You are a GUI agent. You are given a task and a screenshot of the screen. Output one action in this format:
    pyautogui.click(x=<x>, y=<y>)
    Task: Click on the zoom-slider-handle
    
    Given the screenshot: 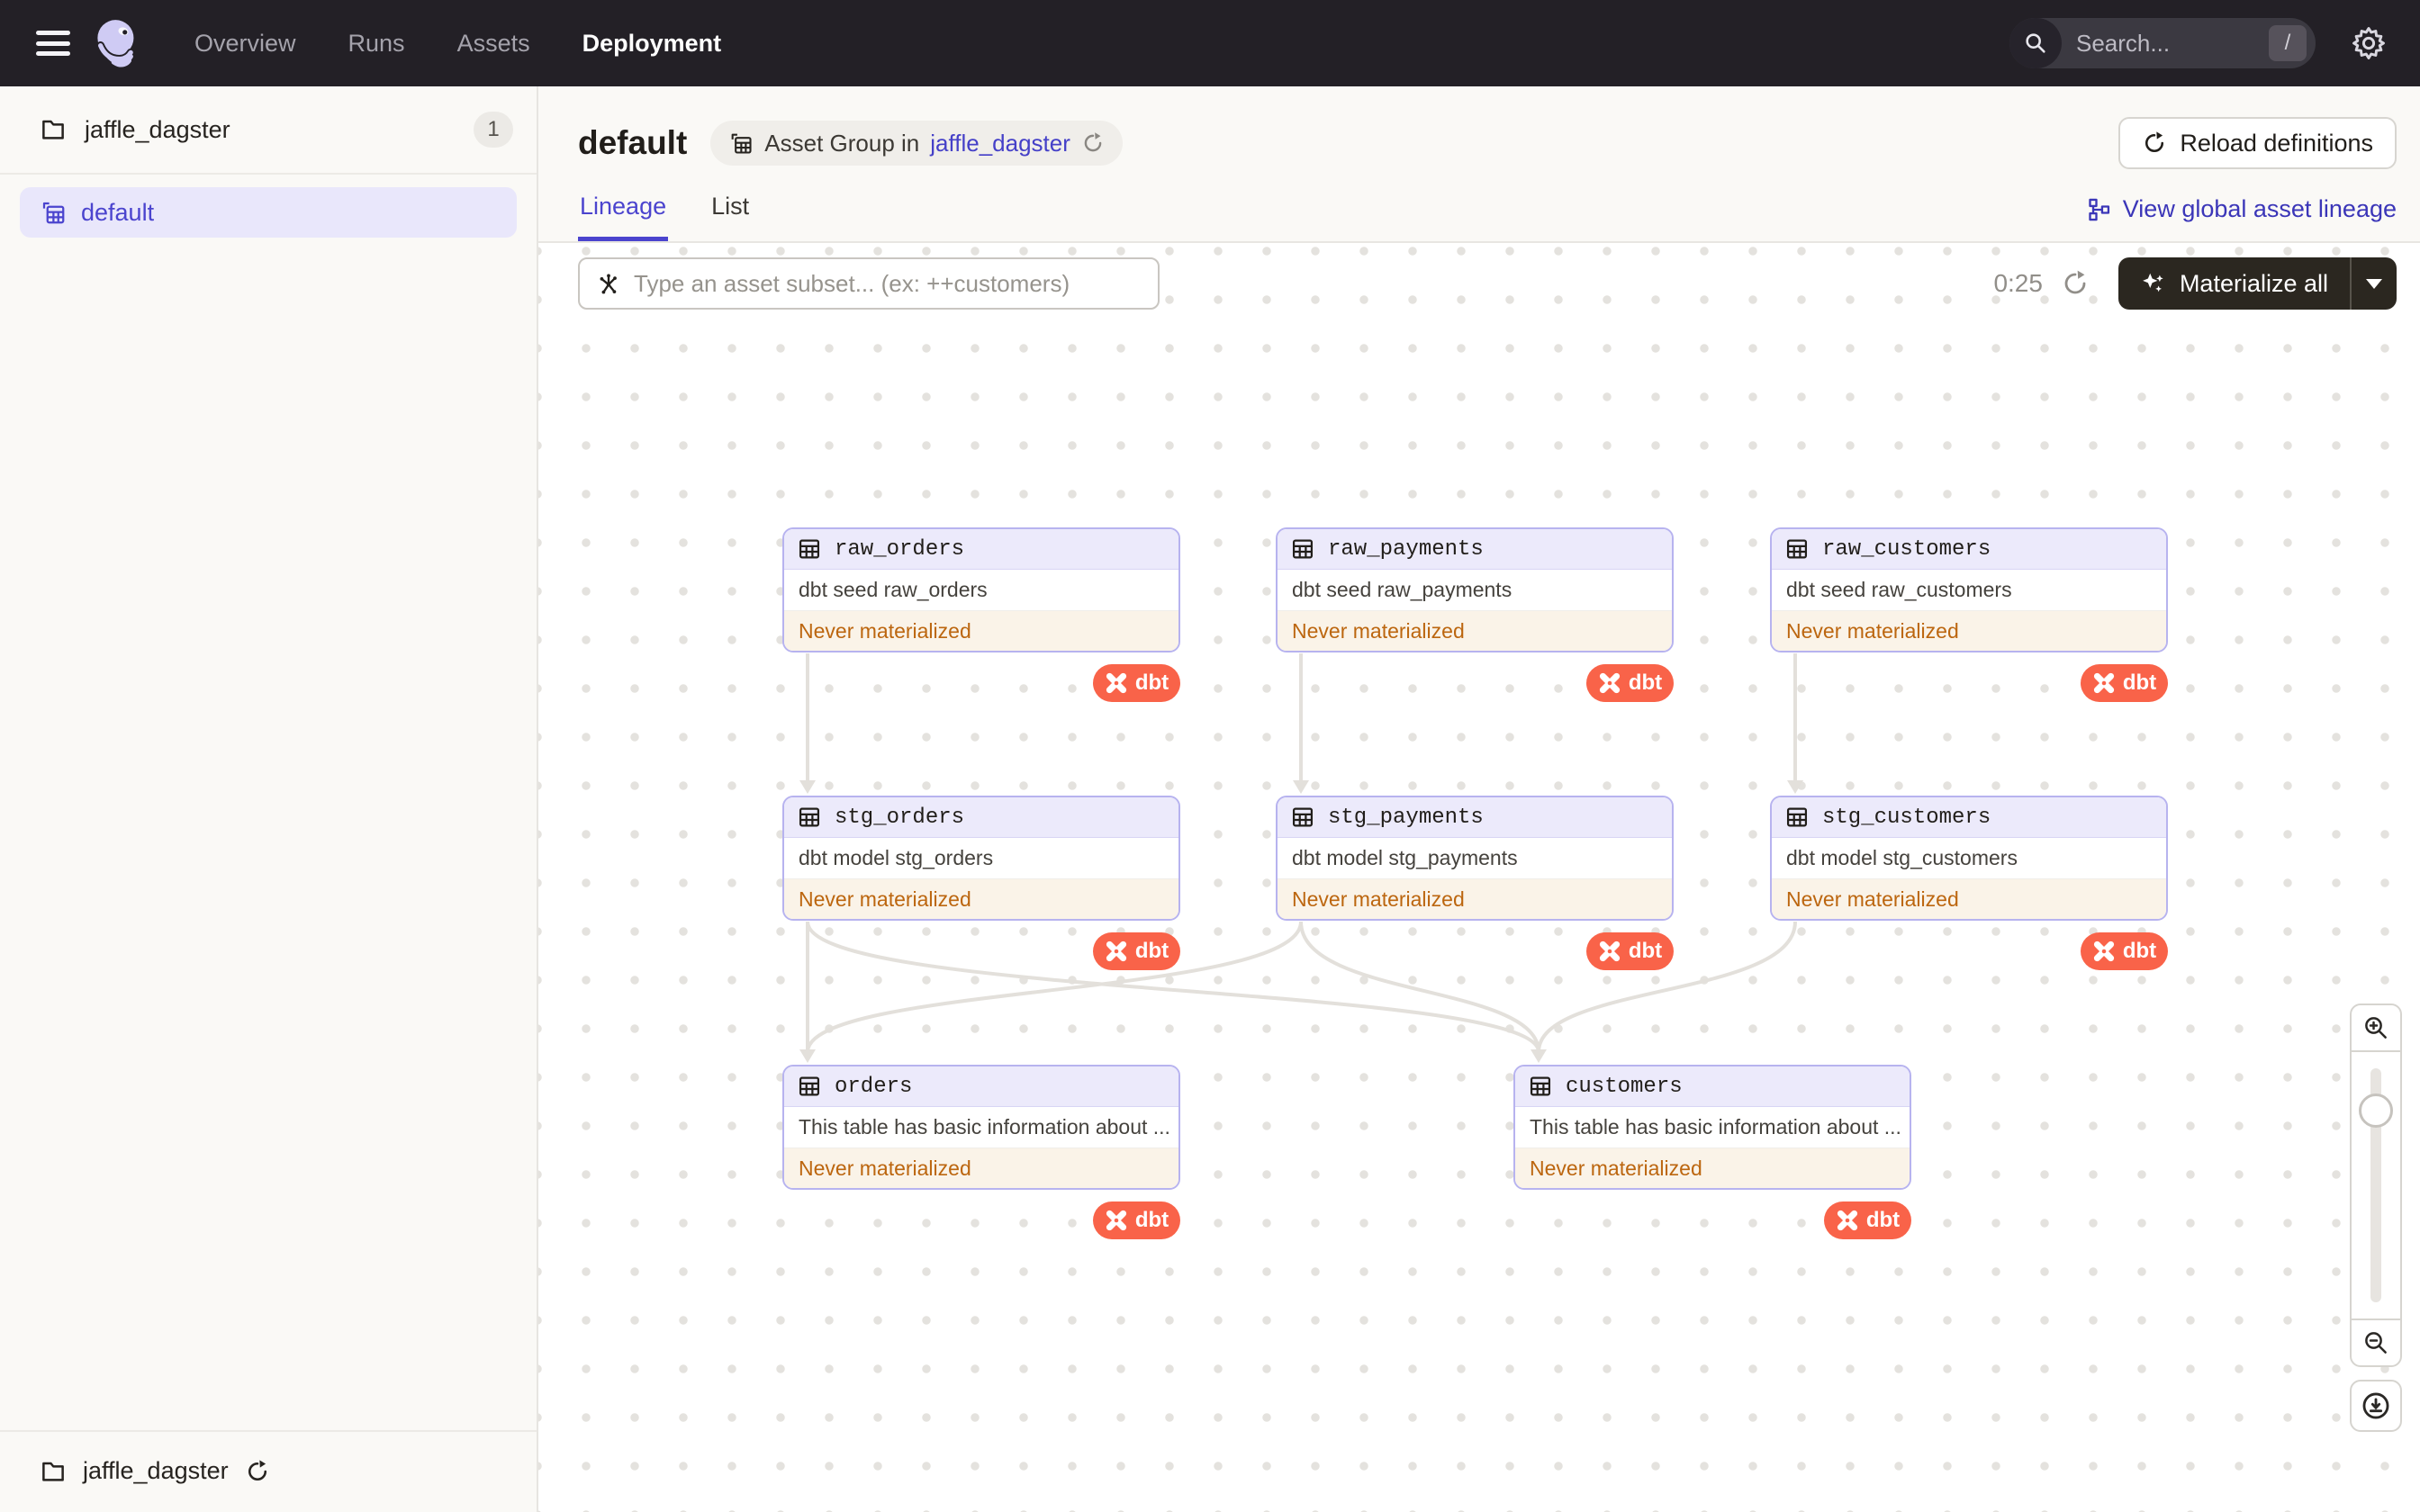 What is the action you would take?
    pyautogui.click(x=2376, y=1111)
    